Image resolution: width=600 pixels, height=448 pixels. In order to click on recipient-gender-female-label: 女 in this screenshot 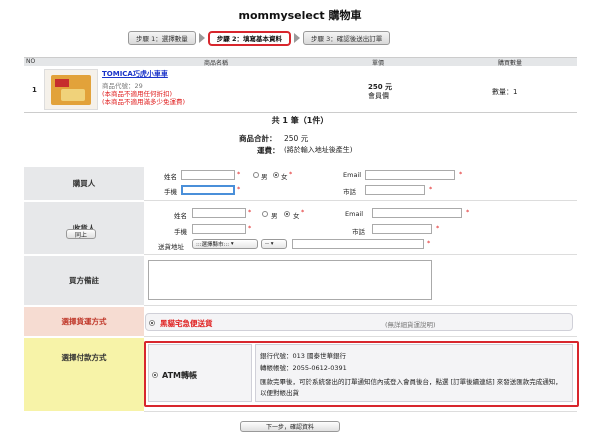, I will do `click(296, 216)`.